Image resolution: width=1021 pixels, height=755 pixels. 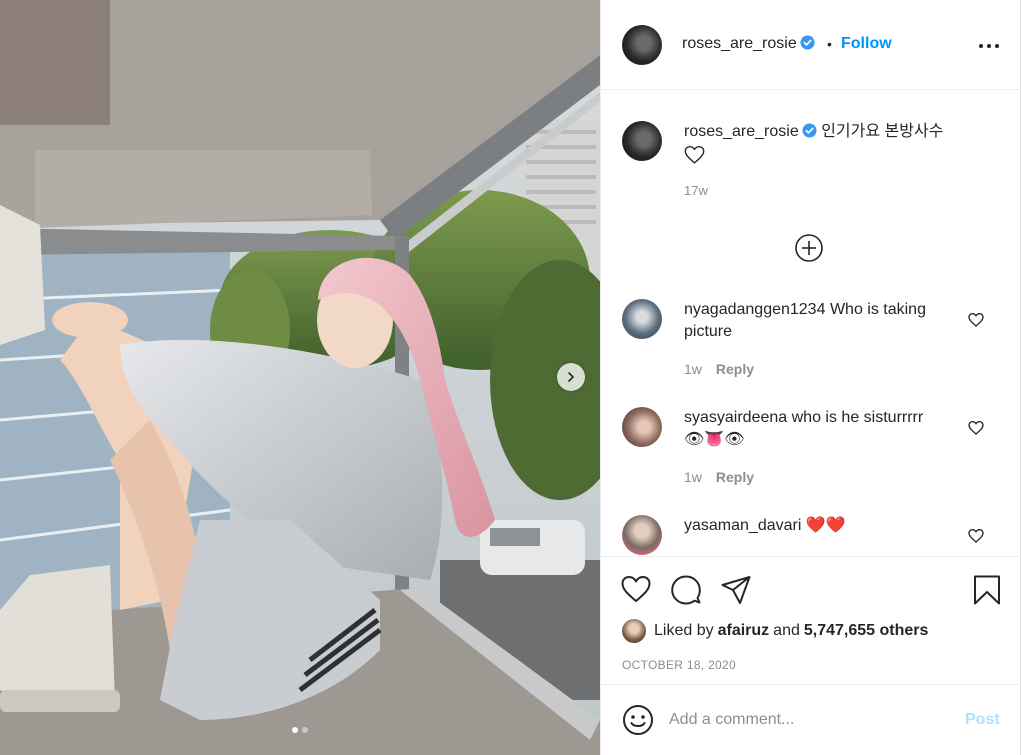 I want to click on post-header: roses_are_rosie • Follow, so click(x=811, y=45).